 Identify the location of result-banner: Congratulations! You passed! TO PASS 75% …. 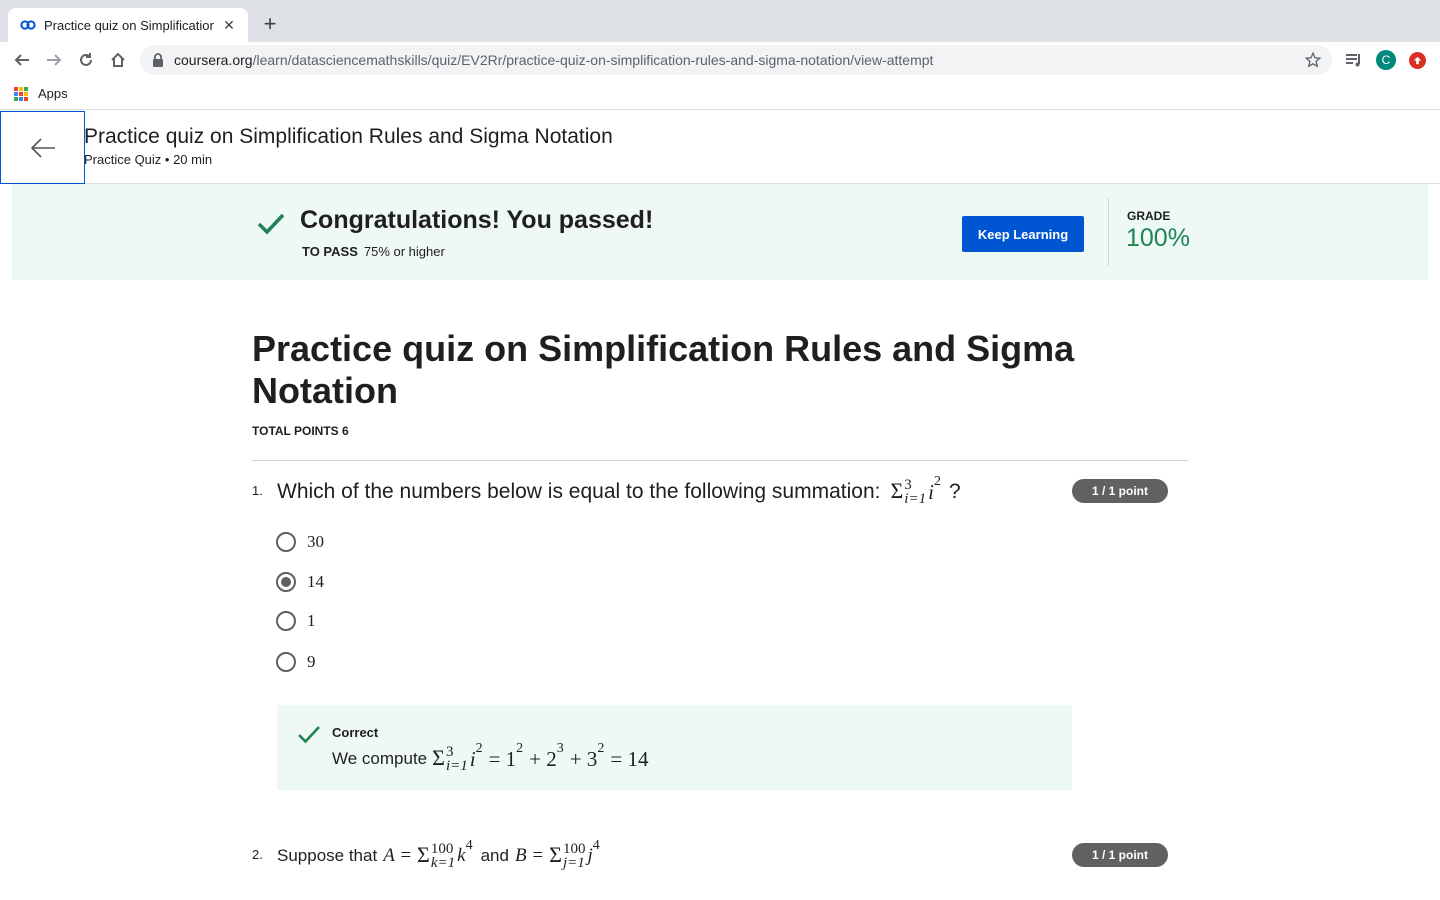
(720, 232).